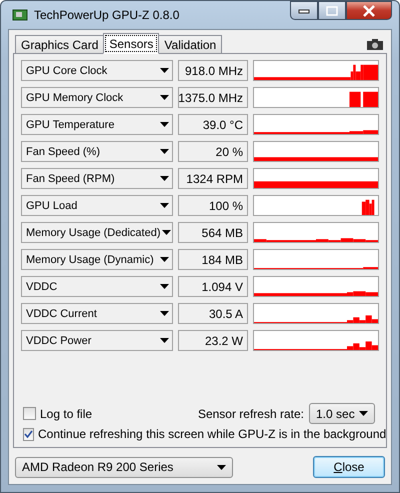 This screenshot has width=400, height=493. I want to click on close-button, so click(369, 10).